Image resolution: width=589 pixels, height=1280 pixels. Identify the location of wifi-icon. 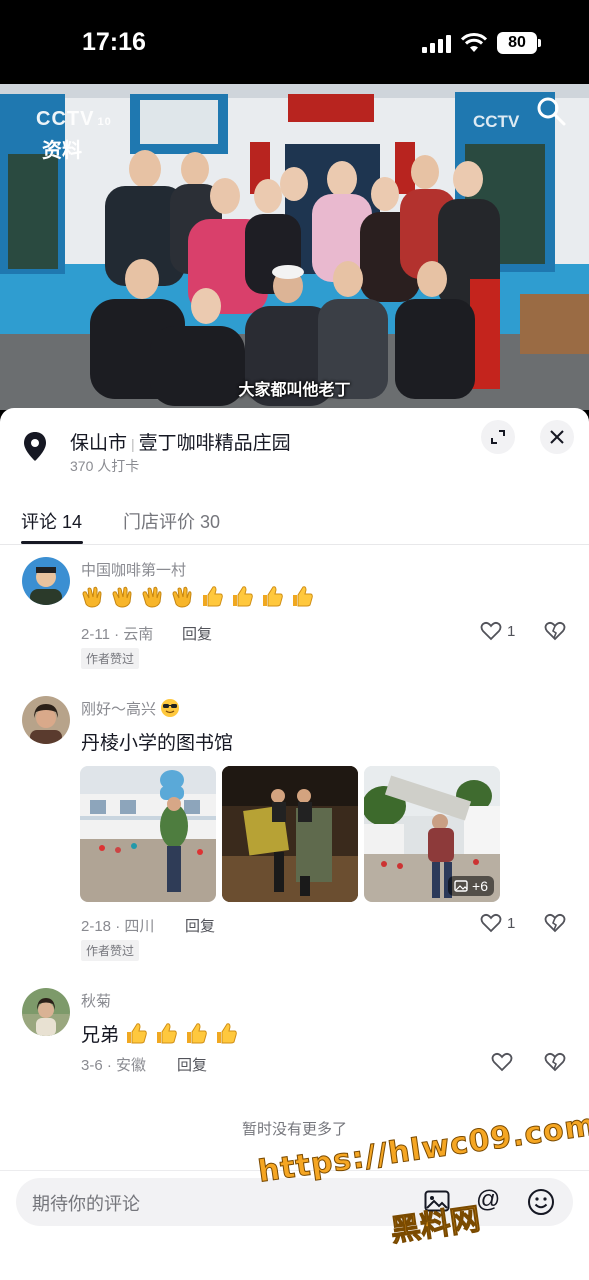
(474, 43).